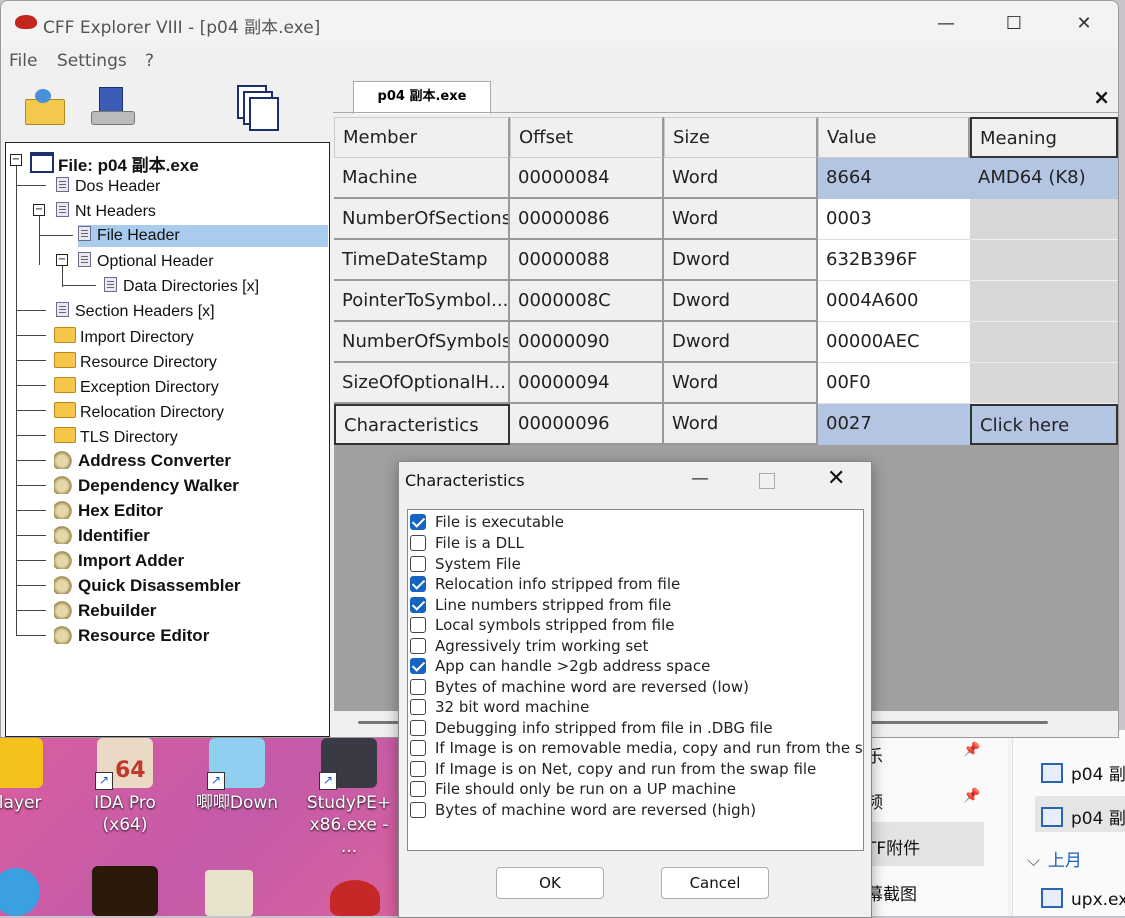 The image size is (1125, 918). I want to click on tree-item-nt-headers: Nt Headers, so click(106, 211).